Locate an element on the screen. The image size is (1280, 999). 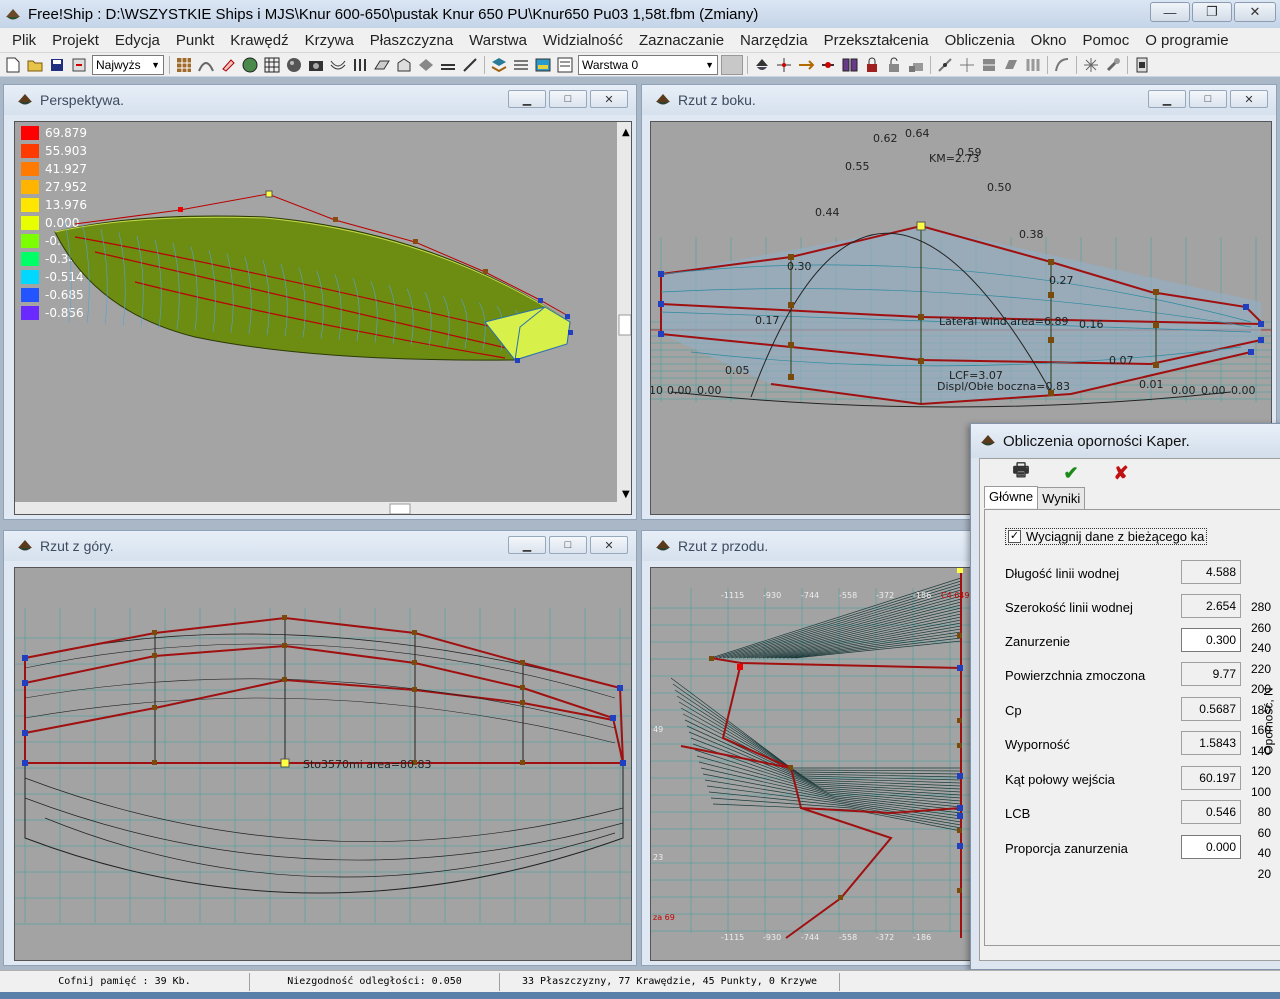
scroll-up-icon: ▲ is located at coordinates (626, 132).